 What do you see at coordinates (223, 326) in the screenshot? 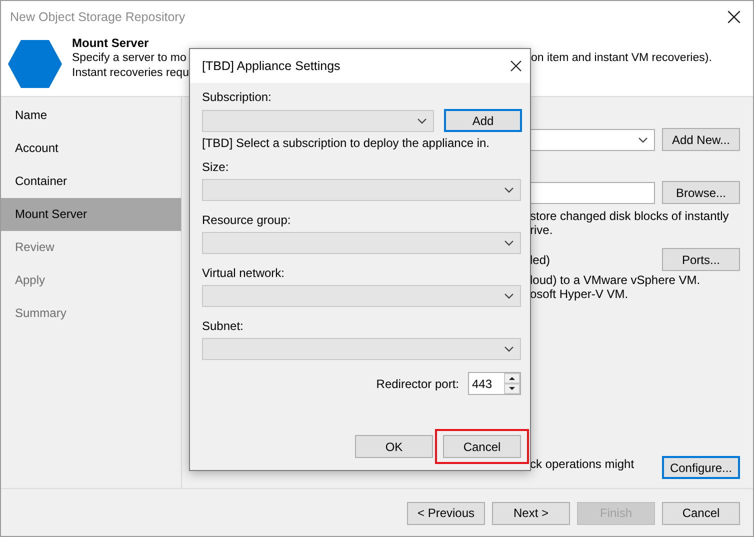
I see `field-label: Subnet:` at bounding box center [223, 326].